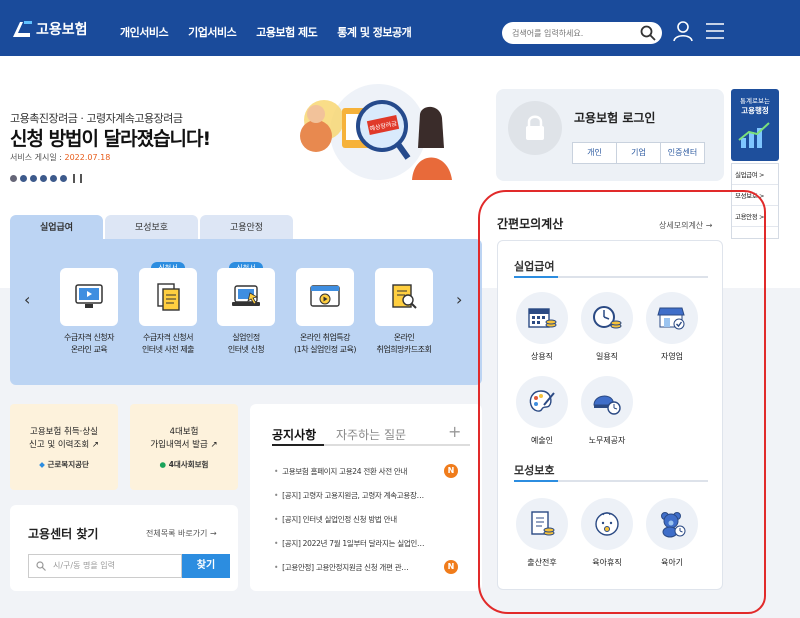 The image size is (800, 618). I want to click on next-arrow-icon: ›, so click(459, 299).